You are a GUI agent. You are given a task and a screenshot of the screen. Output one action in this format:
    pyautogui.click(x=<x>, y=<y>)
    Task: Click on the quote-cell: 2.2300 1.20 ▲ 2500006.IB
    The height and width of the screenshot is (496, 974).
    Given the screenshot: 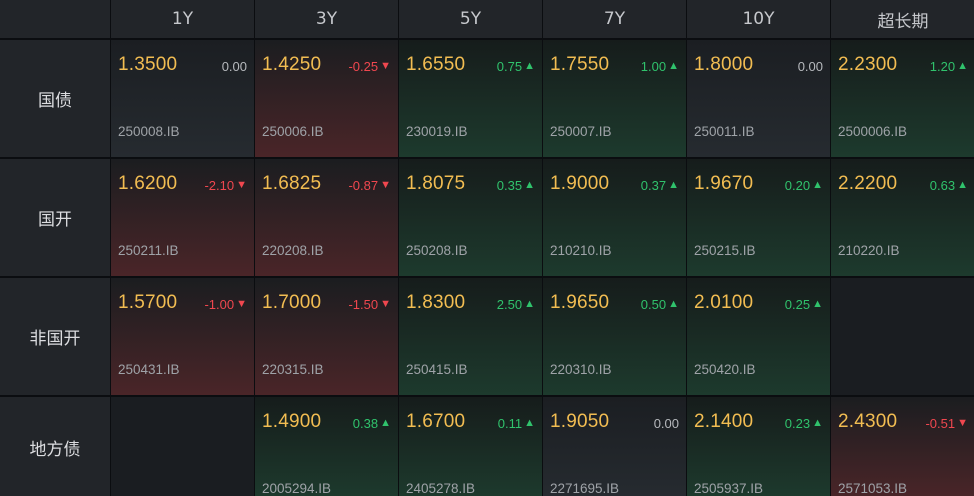 What is the action you would take?
    pyautogui.click(x=902, y=98)
    